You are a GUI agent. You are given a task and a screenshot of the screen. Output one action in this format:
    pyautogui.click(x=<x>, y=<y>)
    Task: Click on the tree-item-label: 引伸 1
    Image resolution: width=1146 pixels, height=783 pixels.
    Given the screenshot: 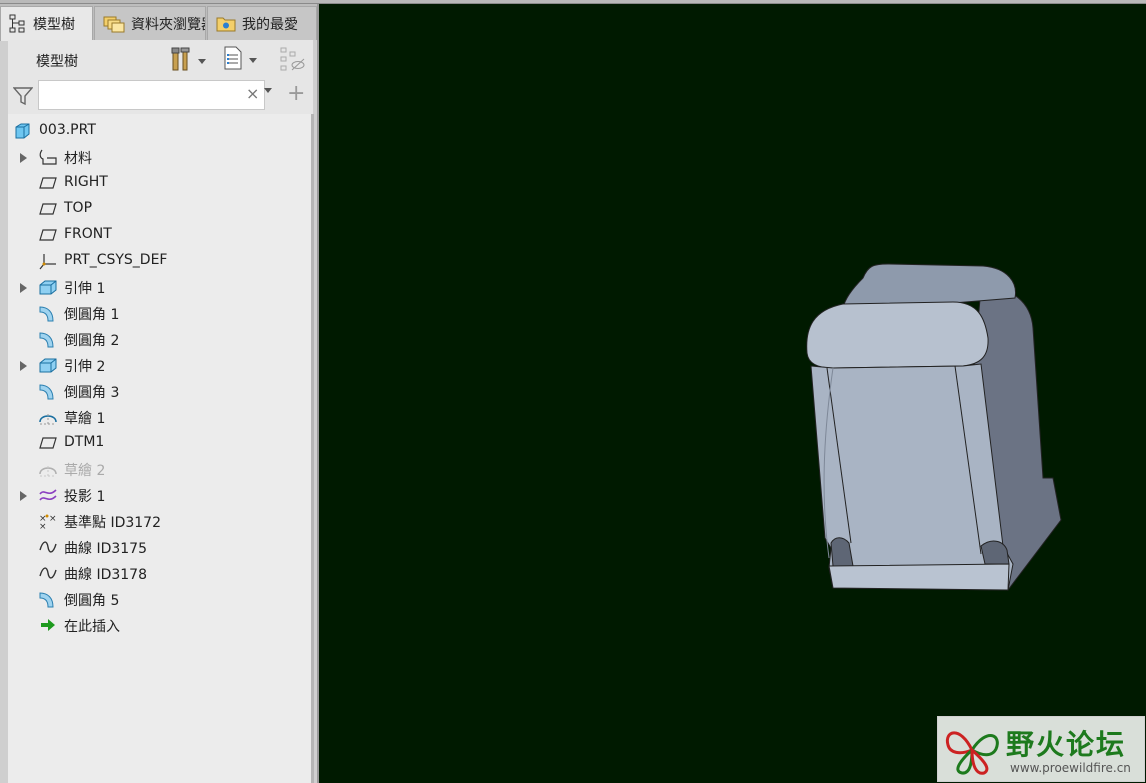 What is the action you would take?
    pyautogui.click(x=85, y=289)
    